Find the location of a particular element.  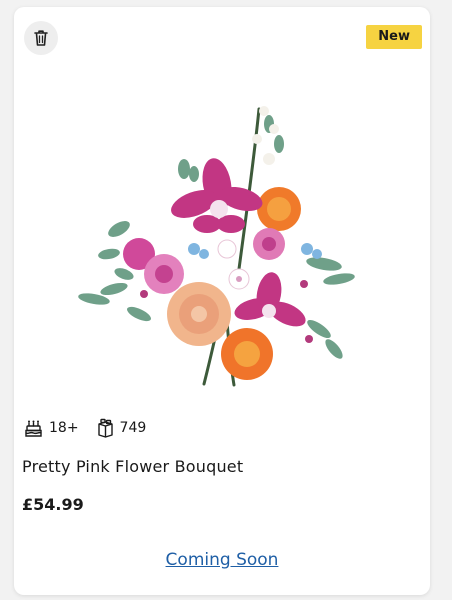

brick-icon is located at coordinates (105, 428).